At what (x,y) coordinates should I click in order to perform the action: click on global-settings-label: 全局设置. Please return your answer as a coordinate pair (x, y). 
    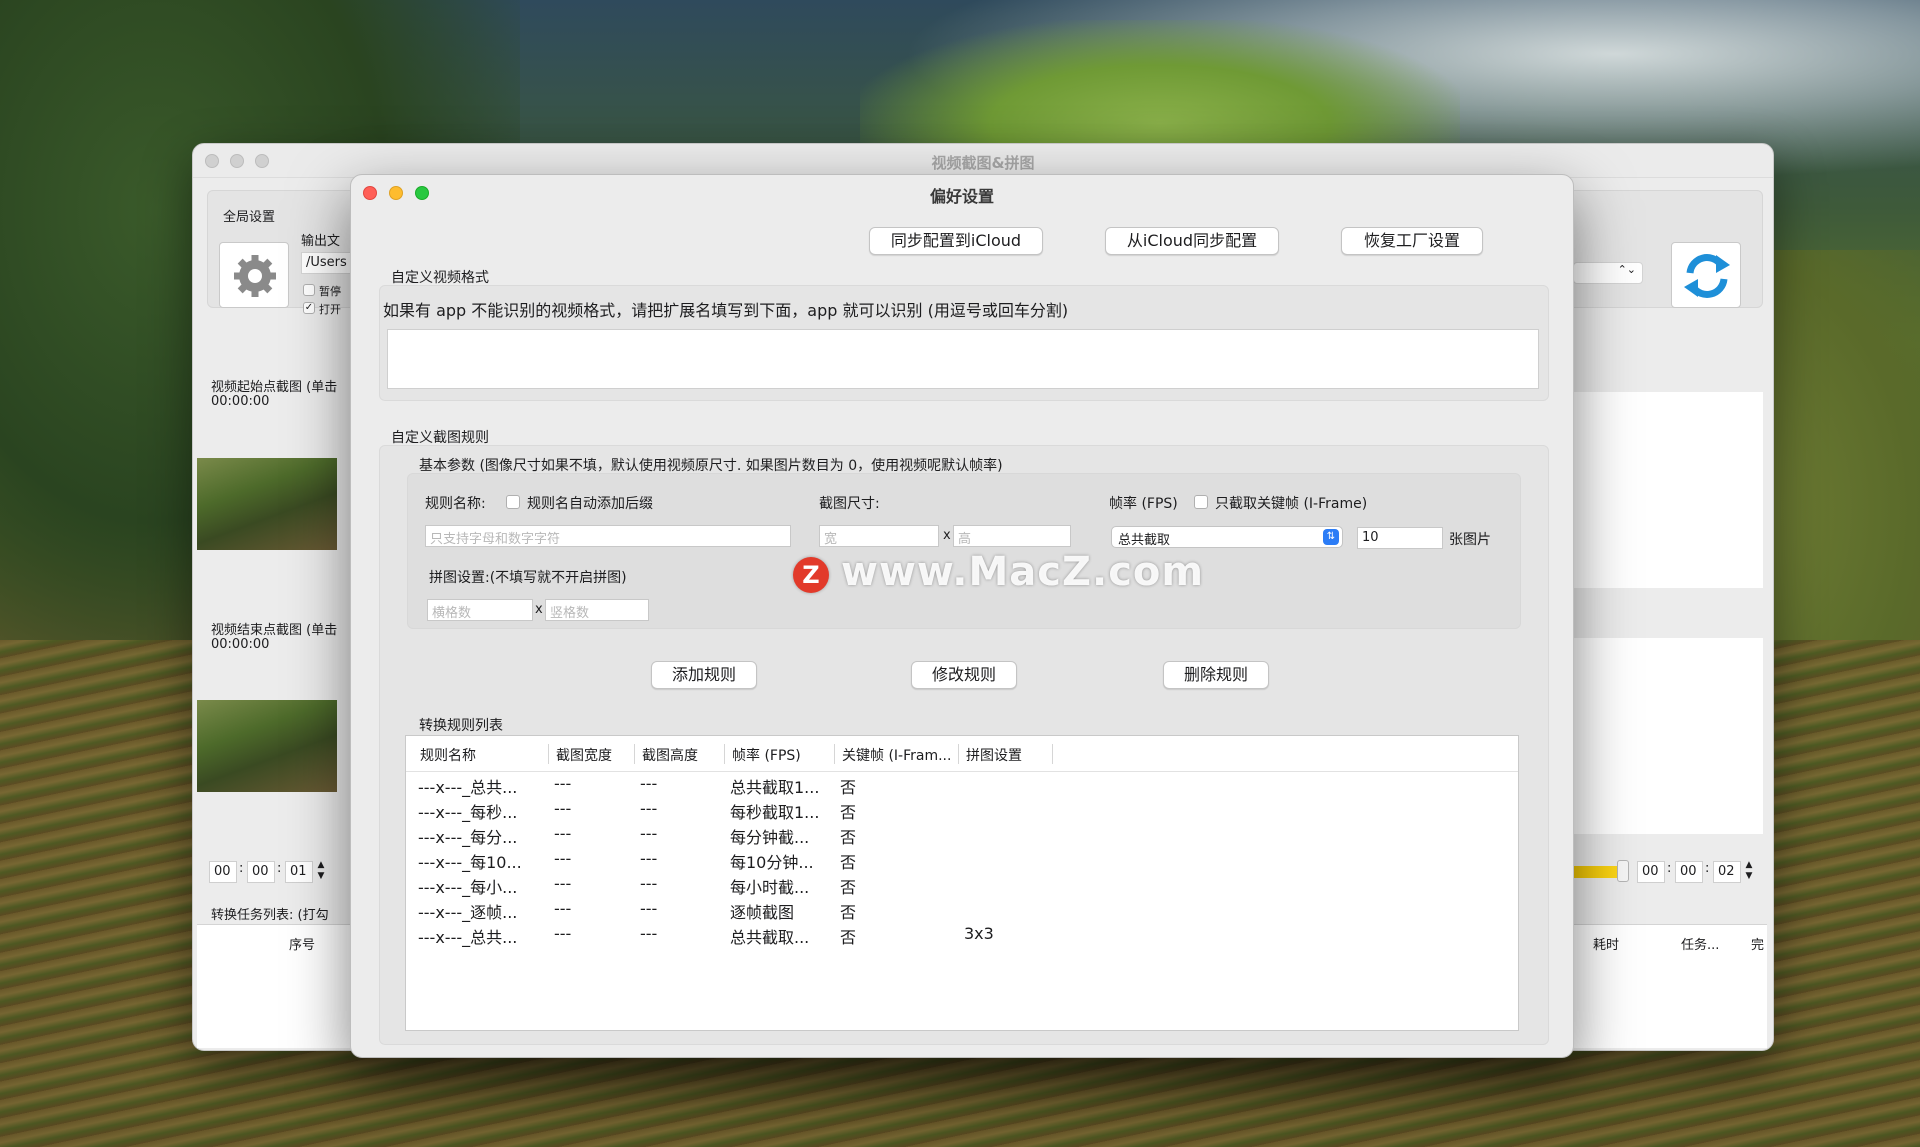
    Looking at the image, I should click on (249, 217).